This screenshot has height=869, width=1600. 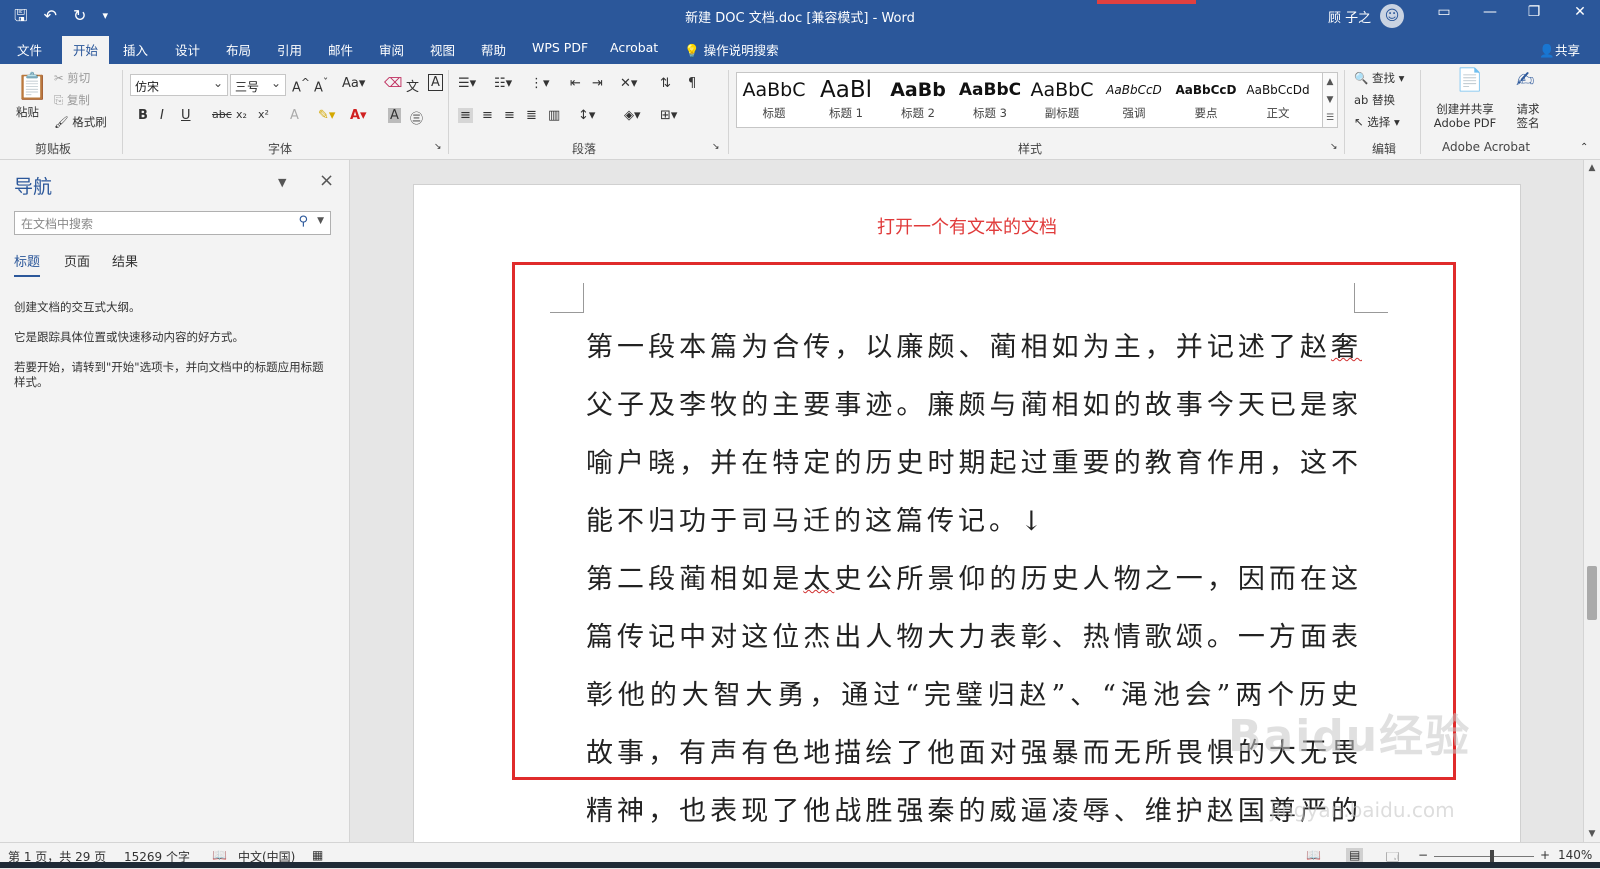 What do you see at coordinates (554, 115) in the screenshot?
I see `distributed-icon: ▥` at bounding box center [554, 115].